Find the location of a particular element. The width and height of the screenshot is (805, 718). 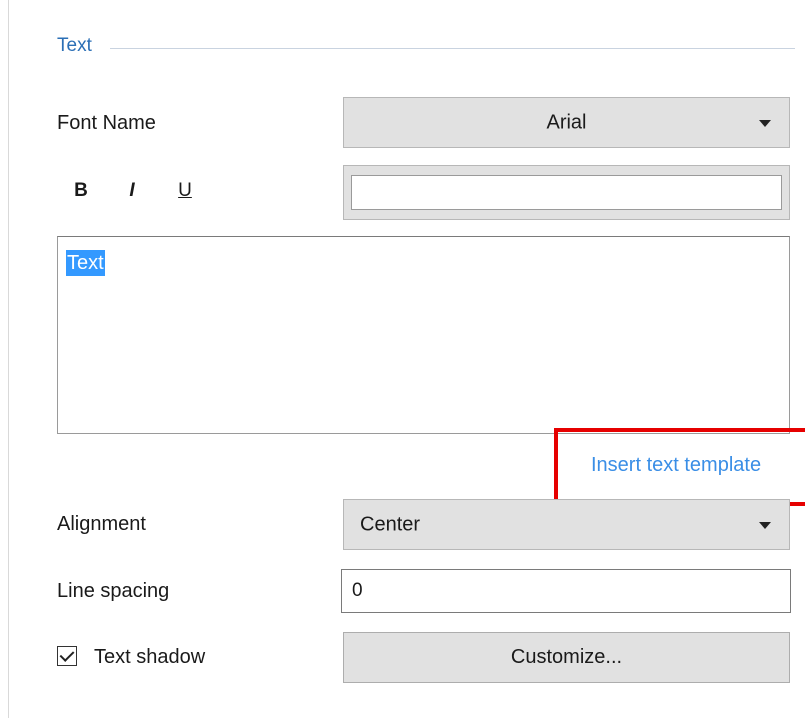

text-shadow-checkbox is located at coordinates (67, 656).